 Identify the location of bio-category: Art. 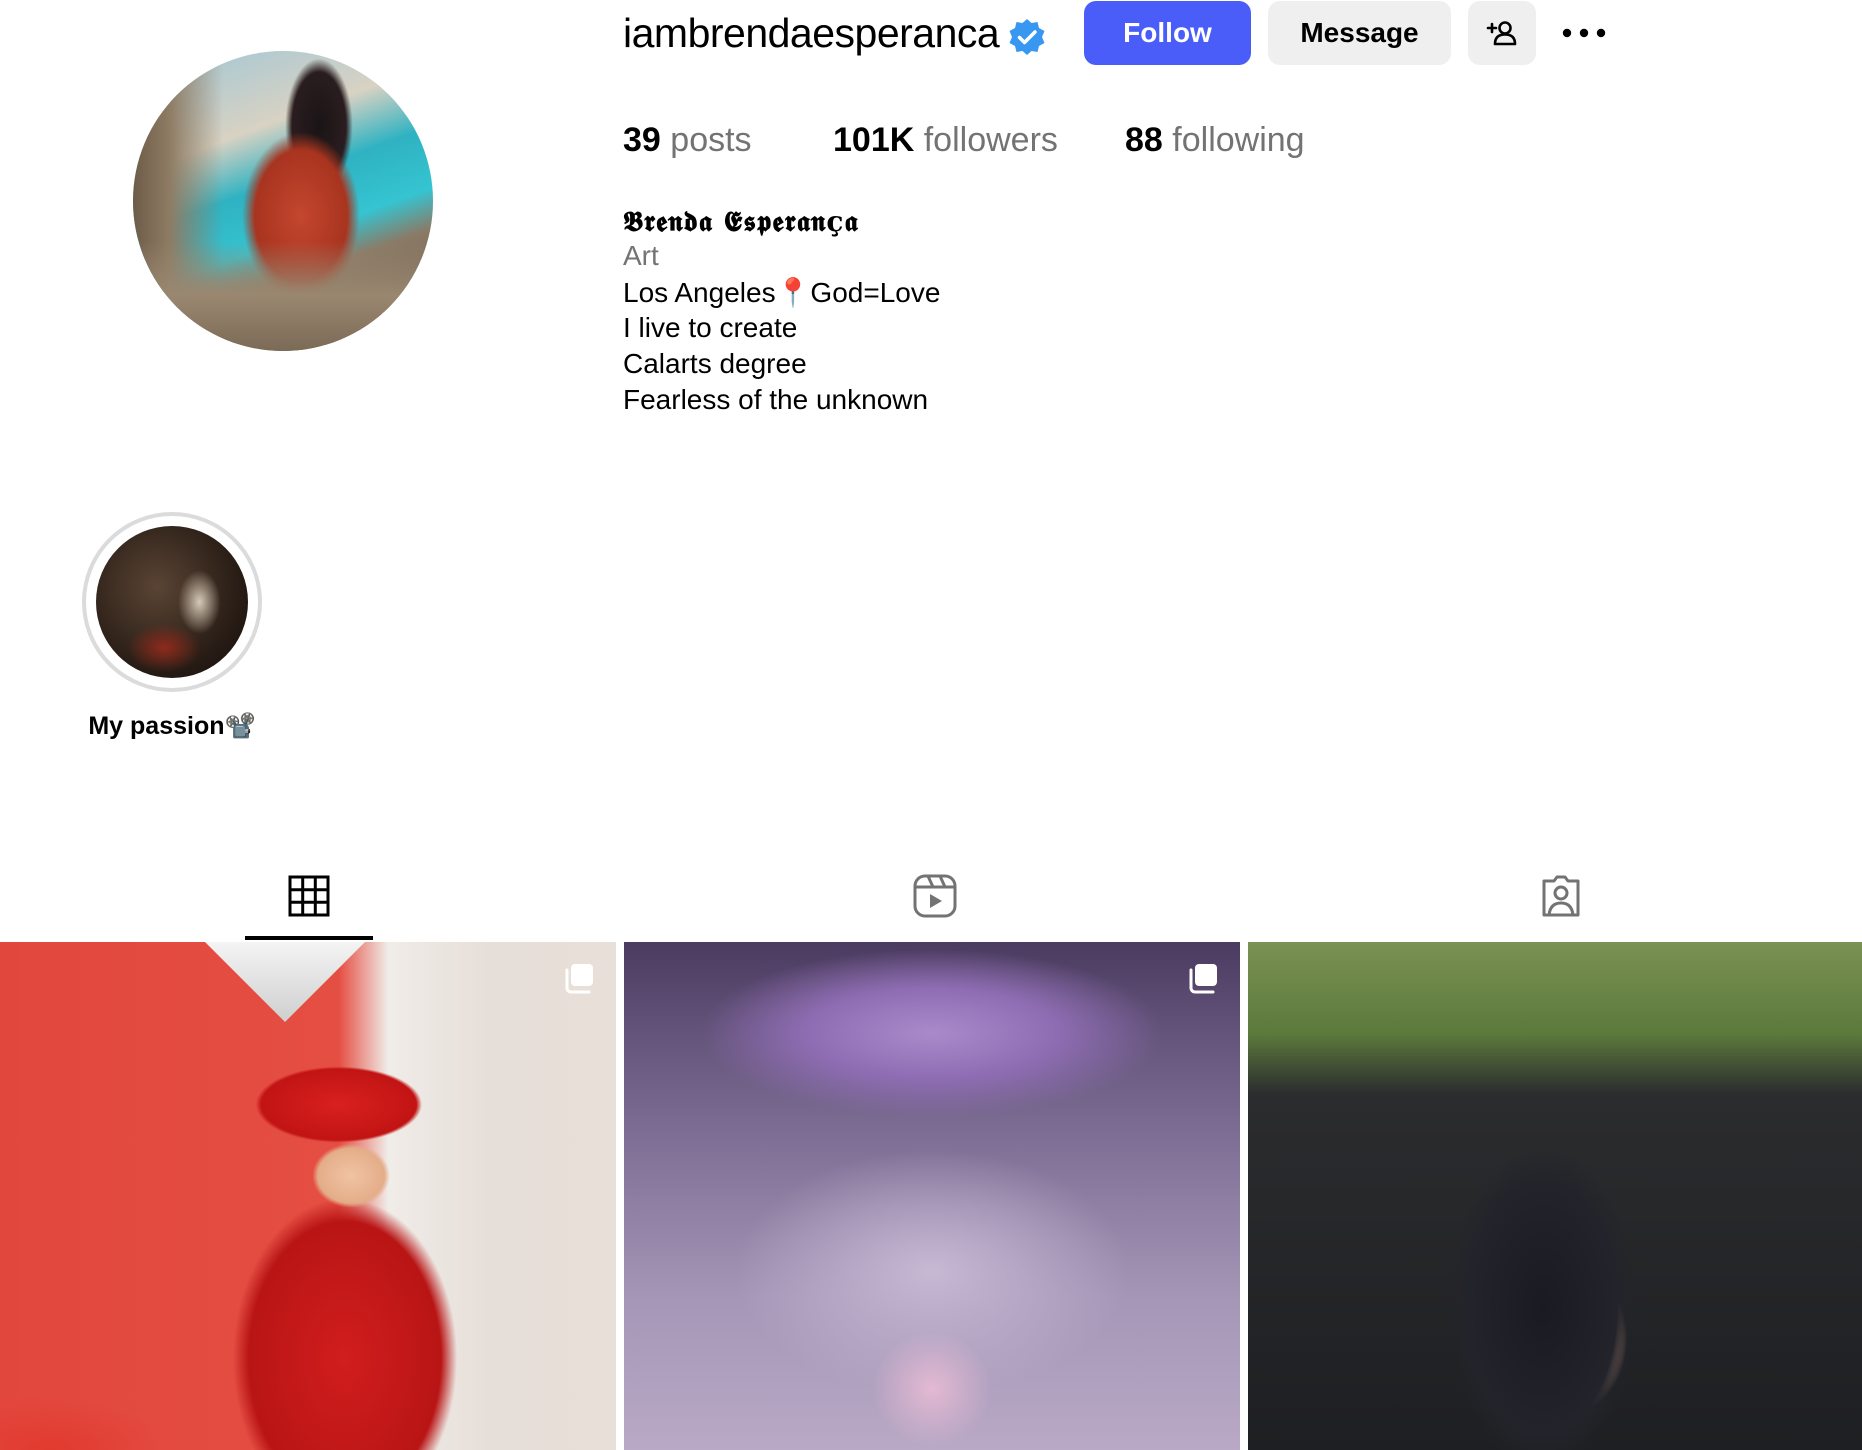
(641, 255).